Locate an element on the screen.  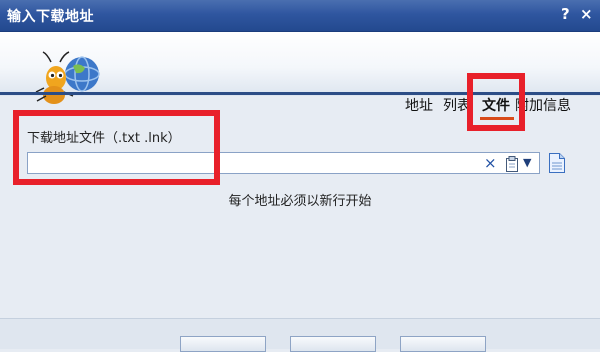
document-icon is located at coordinates (557, 163).